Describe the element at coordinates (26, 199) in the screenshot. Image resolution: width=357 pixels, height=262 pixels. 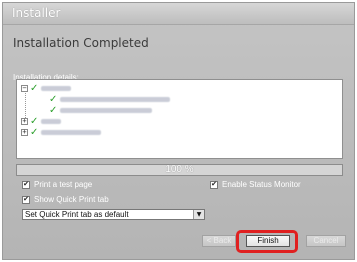
I see `show-quick-print-tab-checkbox: ✔` at that location.